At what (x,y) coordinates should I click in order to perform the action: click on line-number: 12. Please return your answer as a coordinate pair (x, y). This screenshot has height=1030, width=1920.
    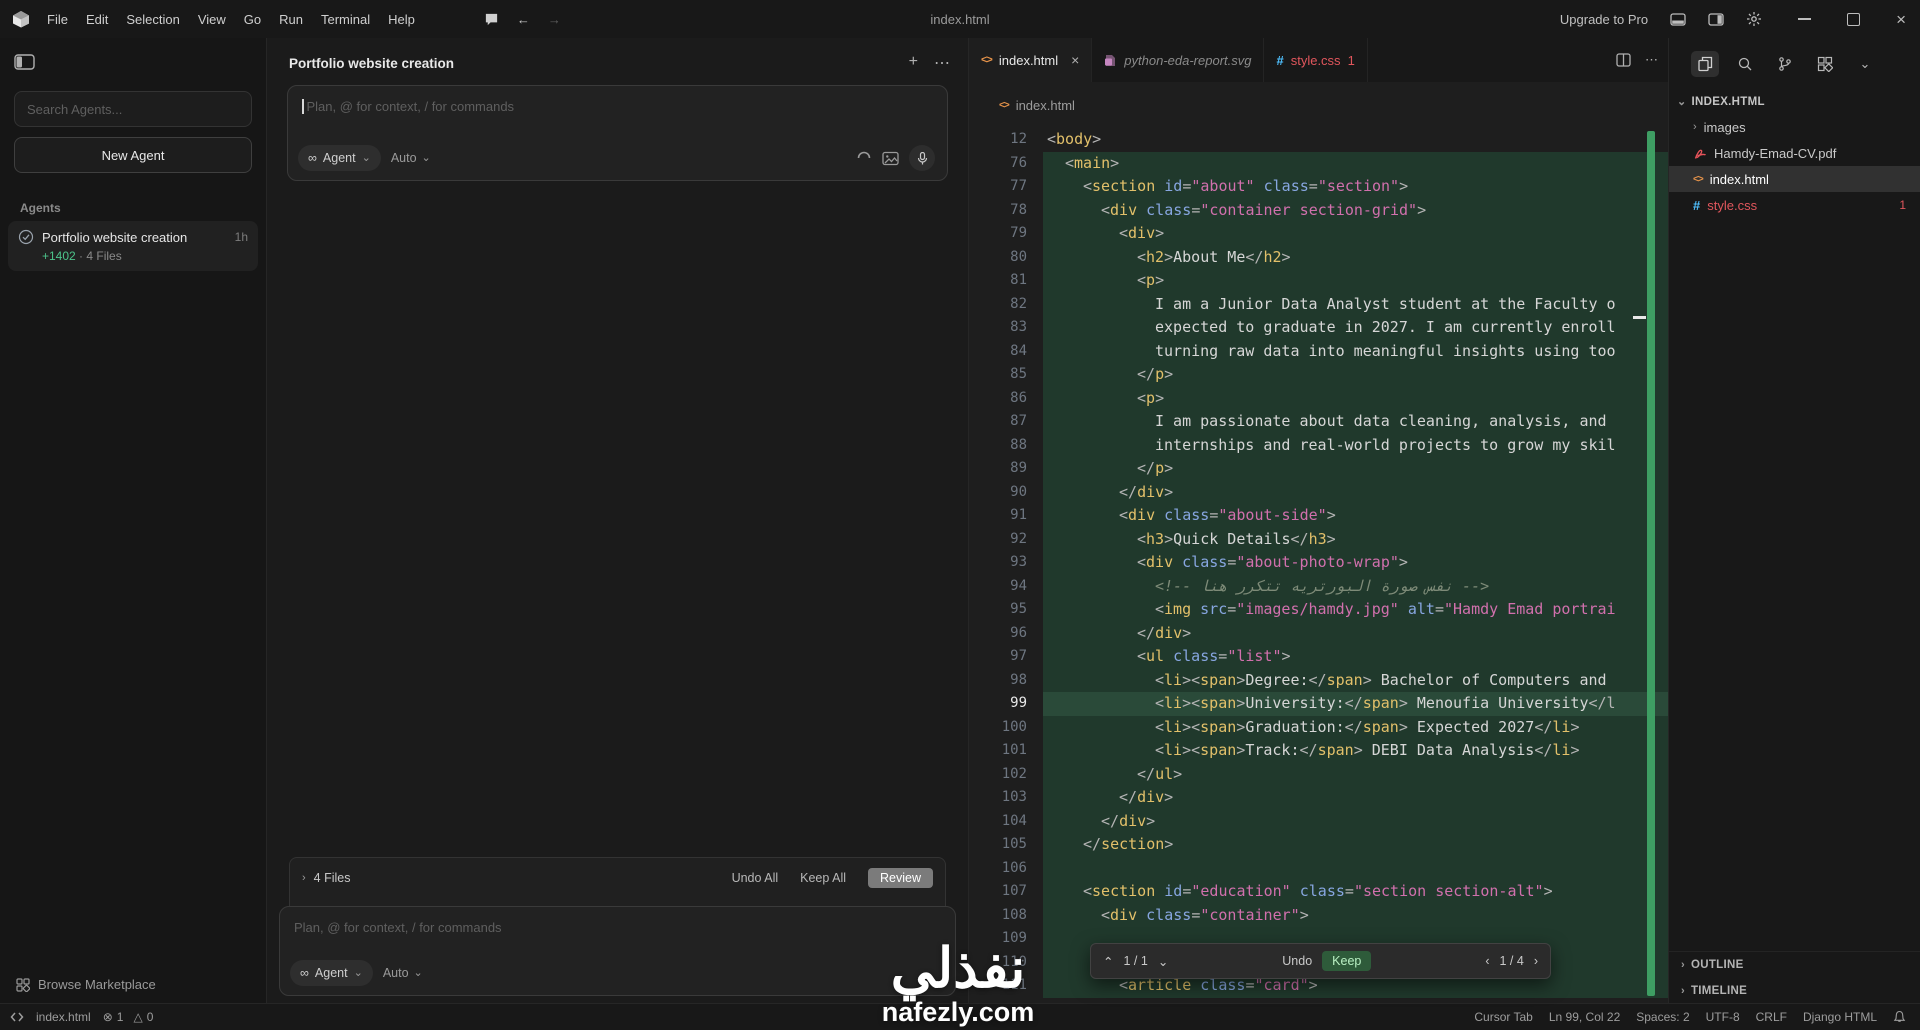
    Looking at the image, I should click on (1006, 140).